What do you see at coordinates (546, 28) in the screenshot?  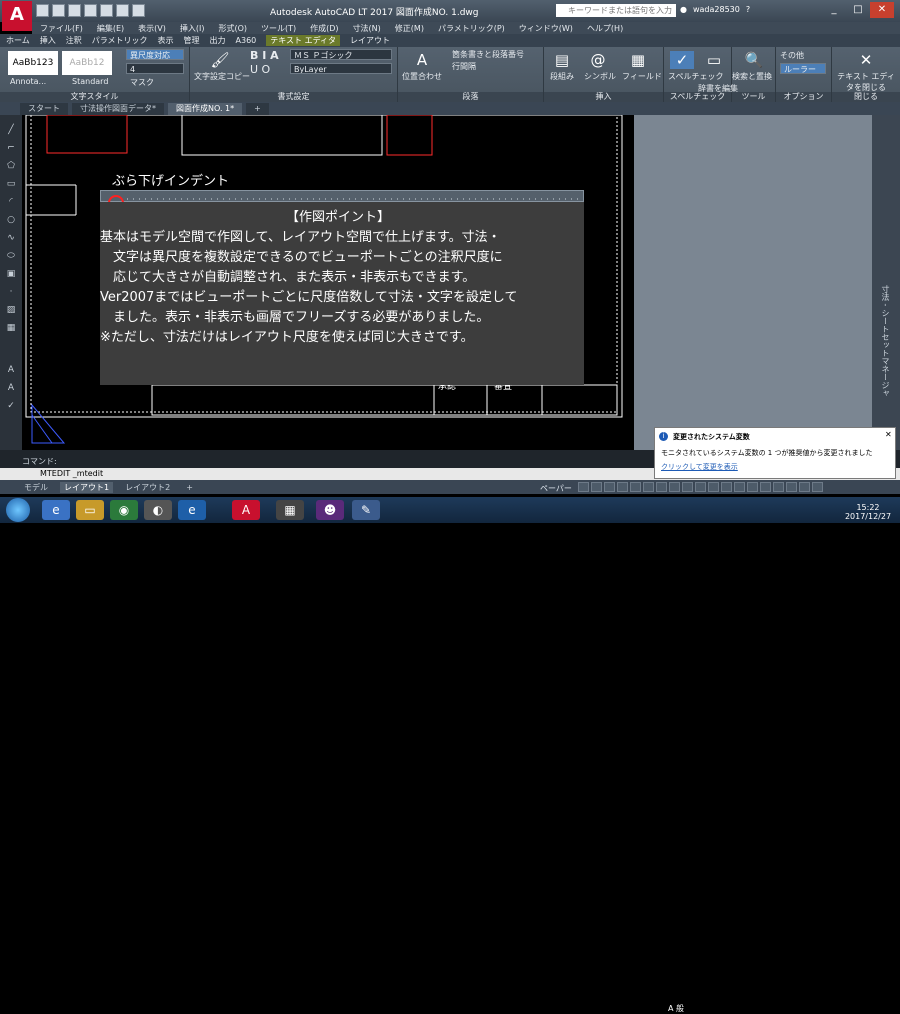 I see `menu-window: ウィンドウ(W)` at bounding box center [546, 28].